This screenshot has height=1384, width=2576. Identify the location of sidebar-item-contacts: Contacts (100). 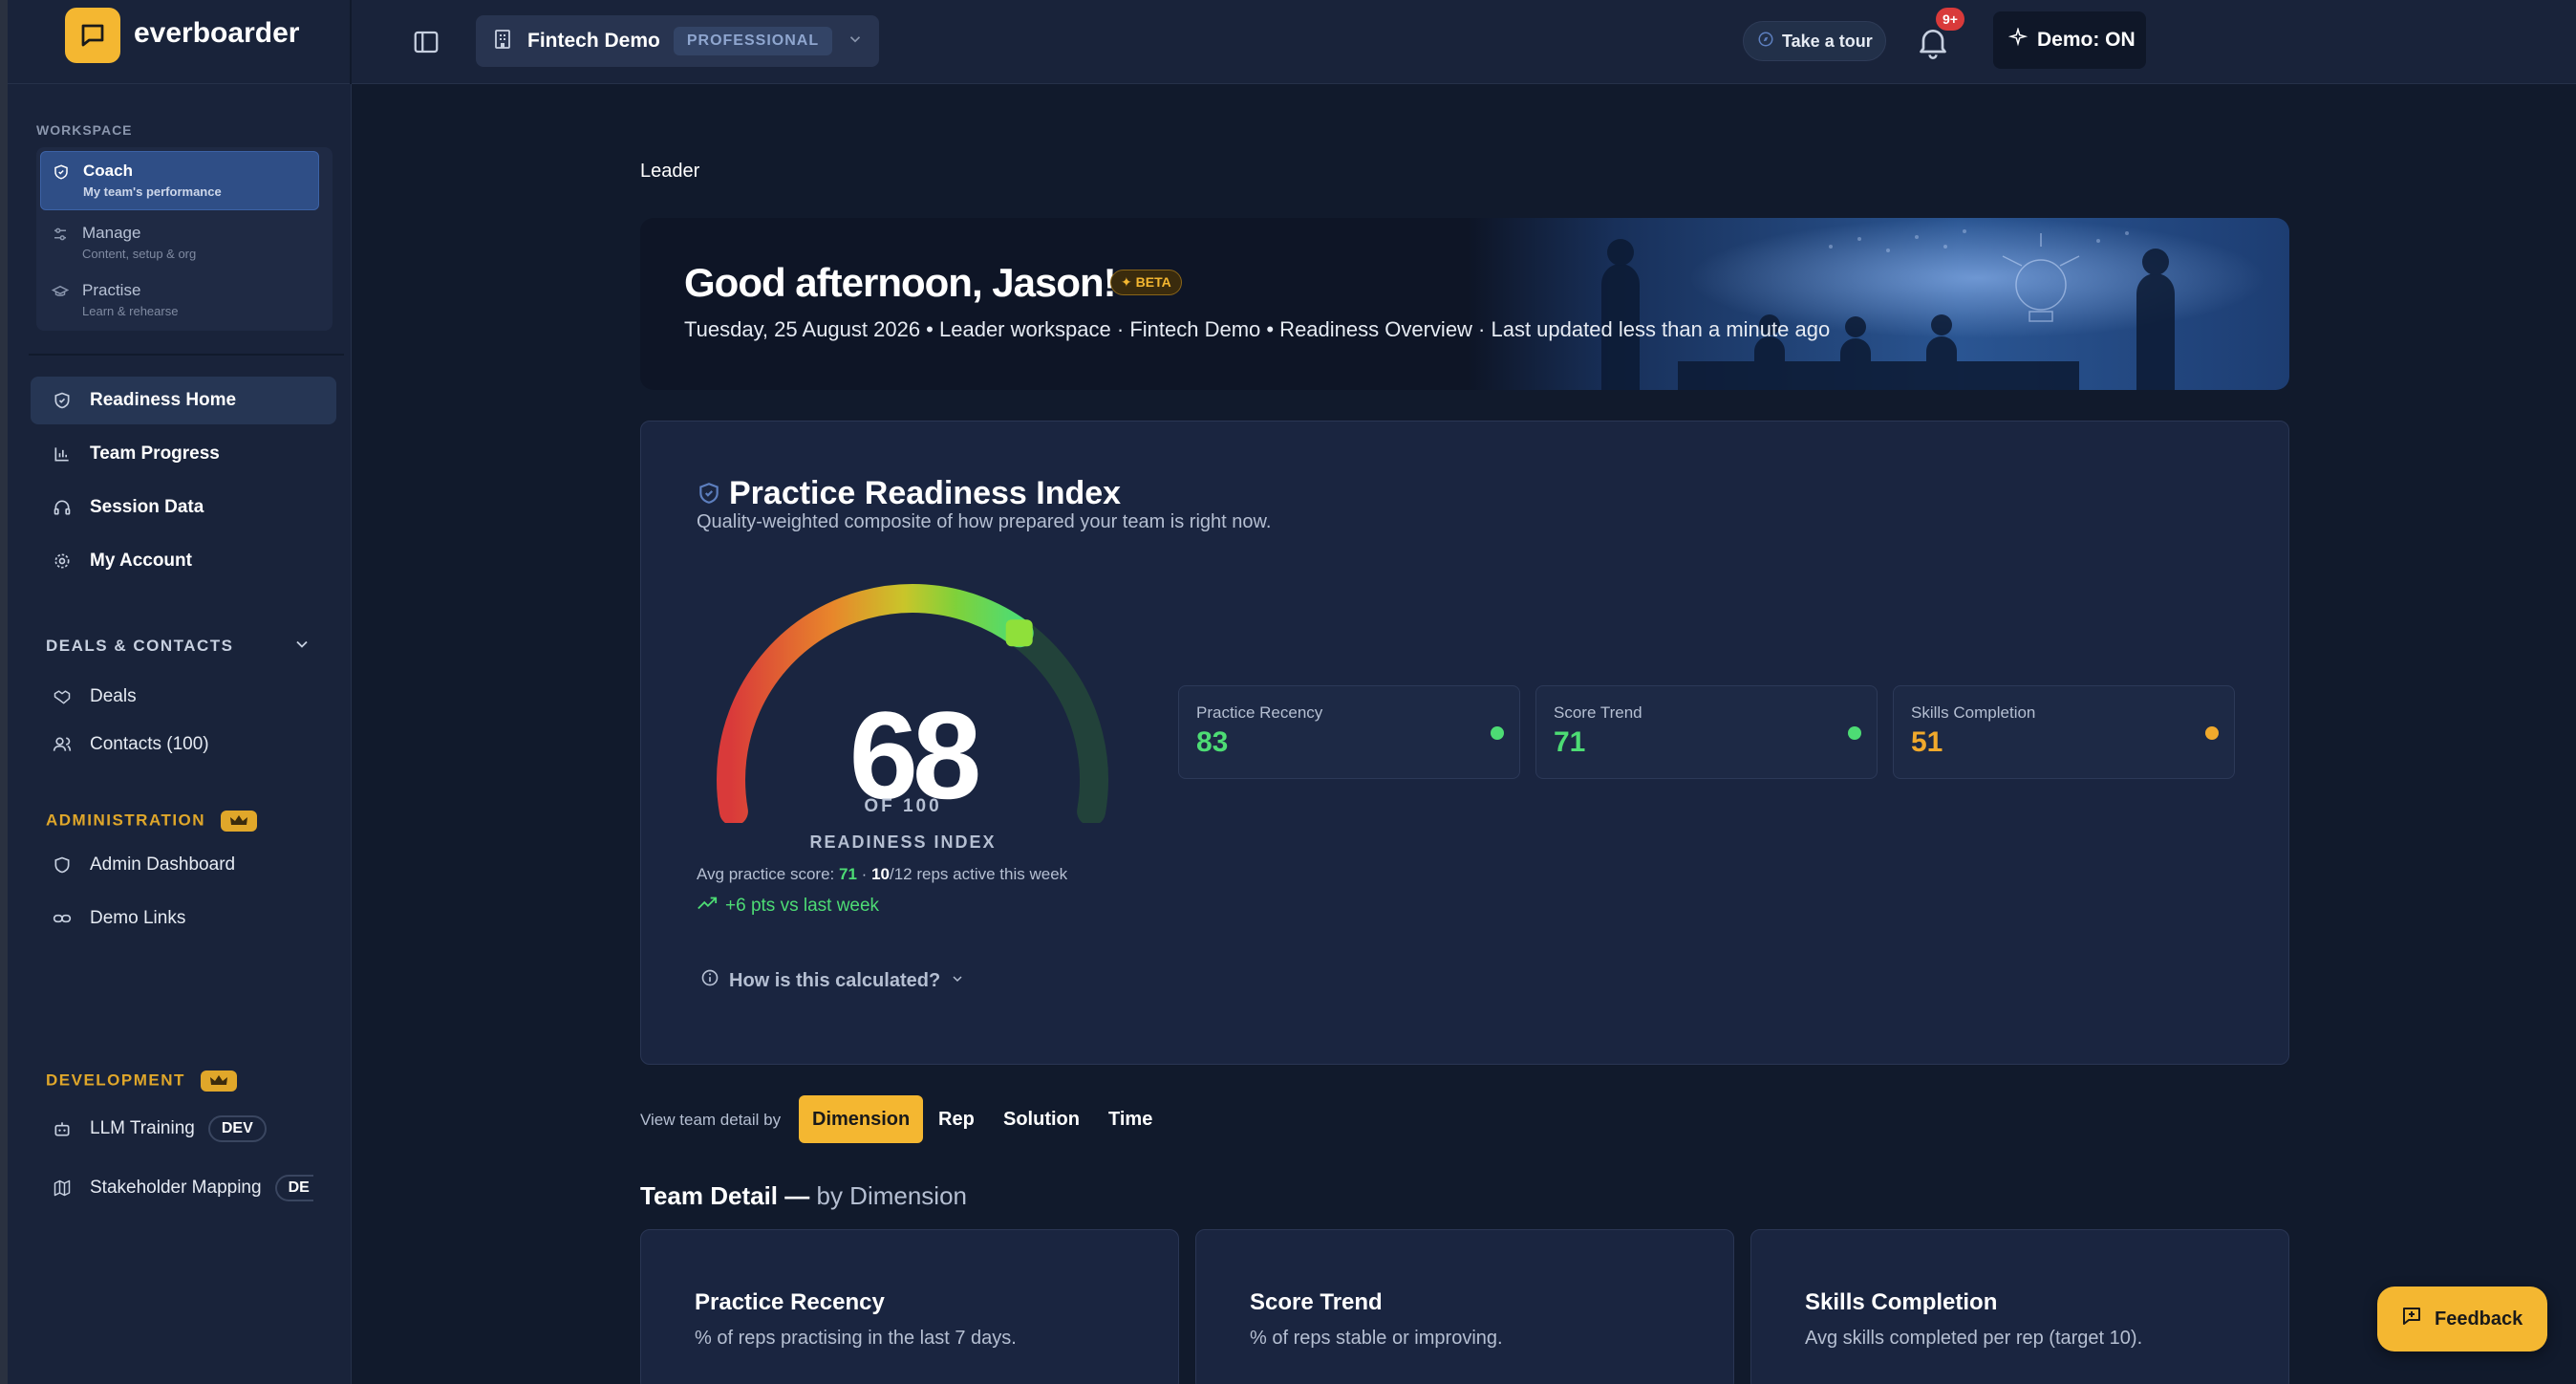
(183, 744).